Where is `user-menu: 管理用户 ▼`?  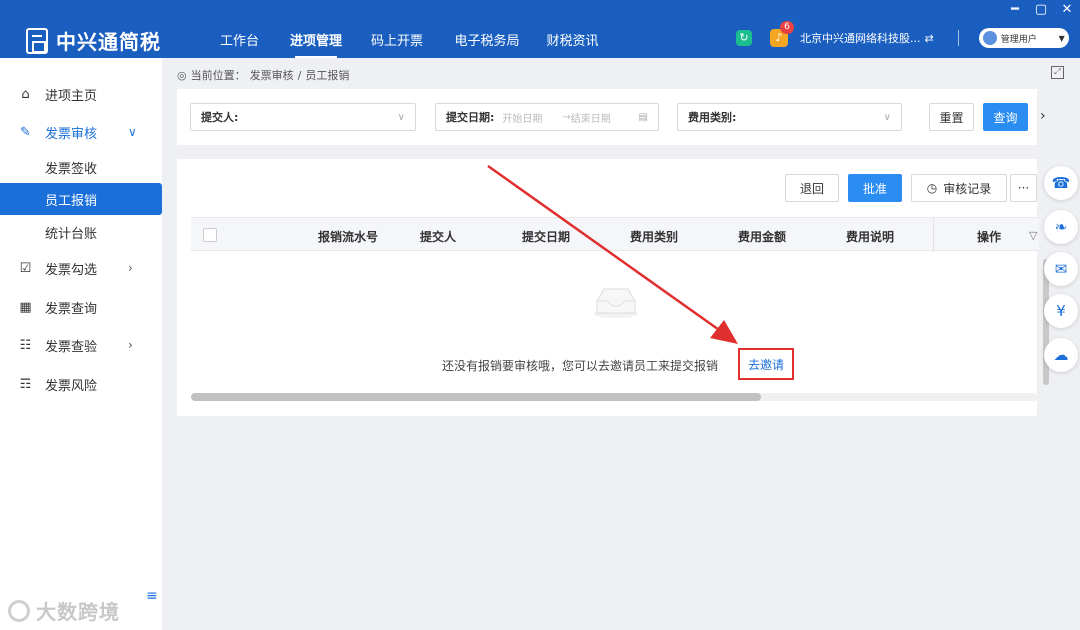 user-menu: 管理用户 ▼ is located at coordinates (1023, 38).